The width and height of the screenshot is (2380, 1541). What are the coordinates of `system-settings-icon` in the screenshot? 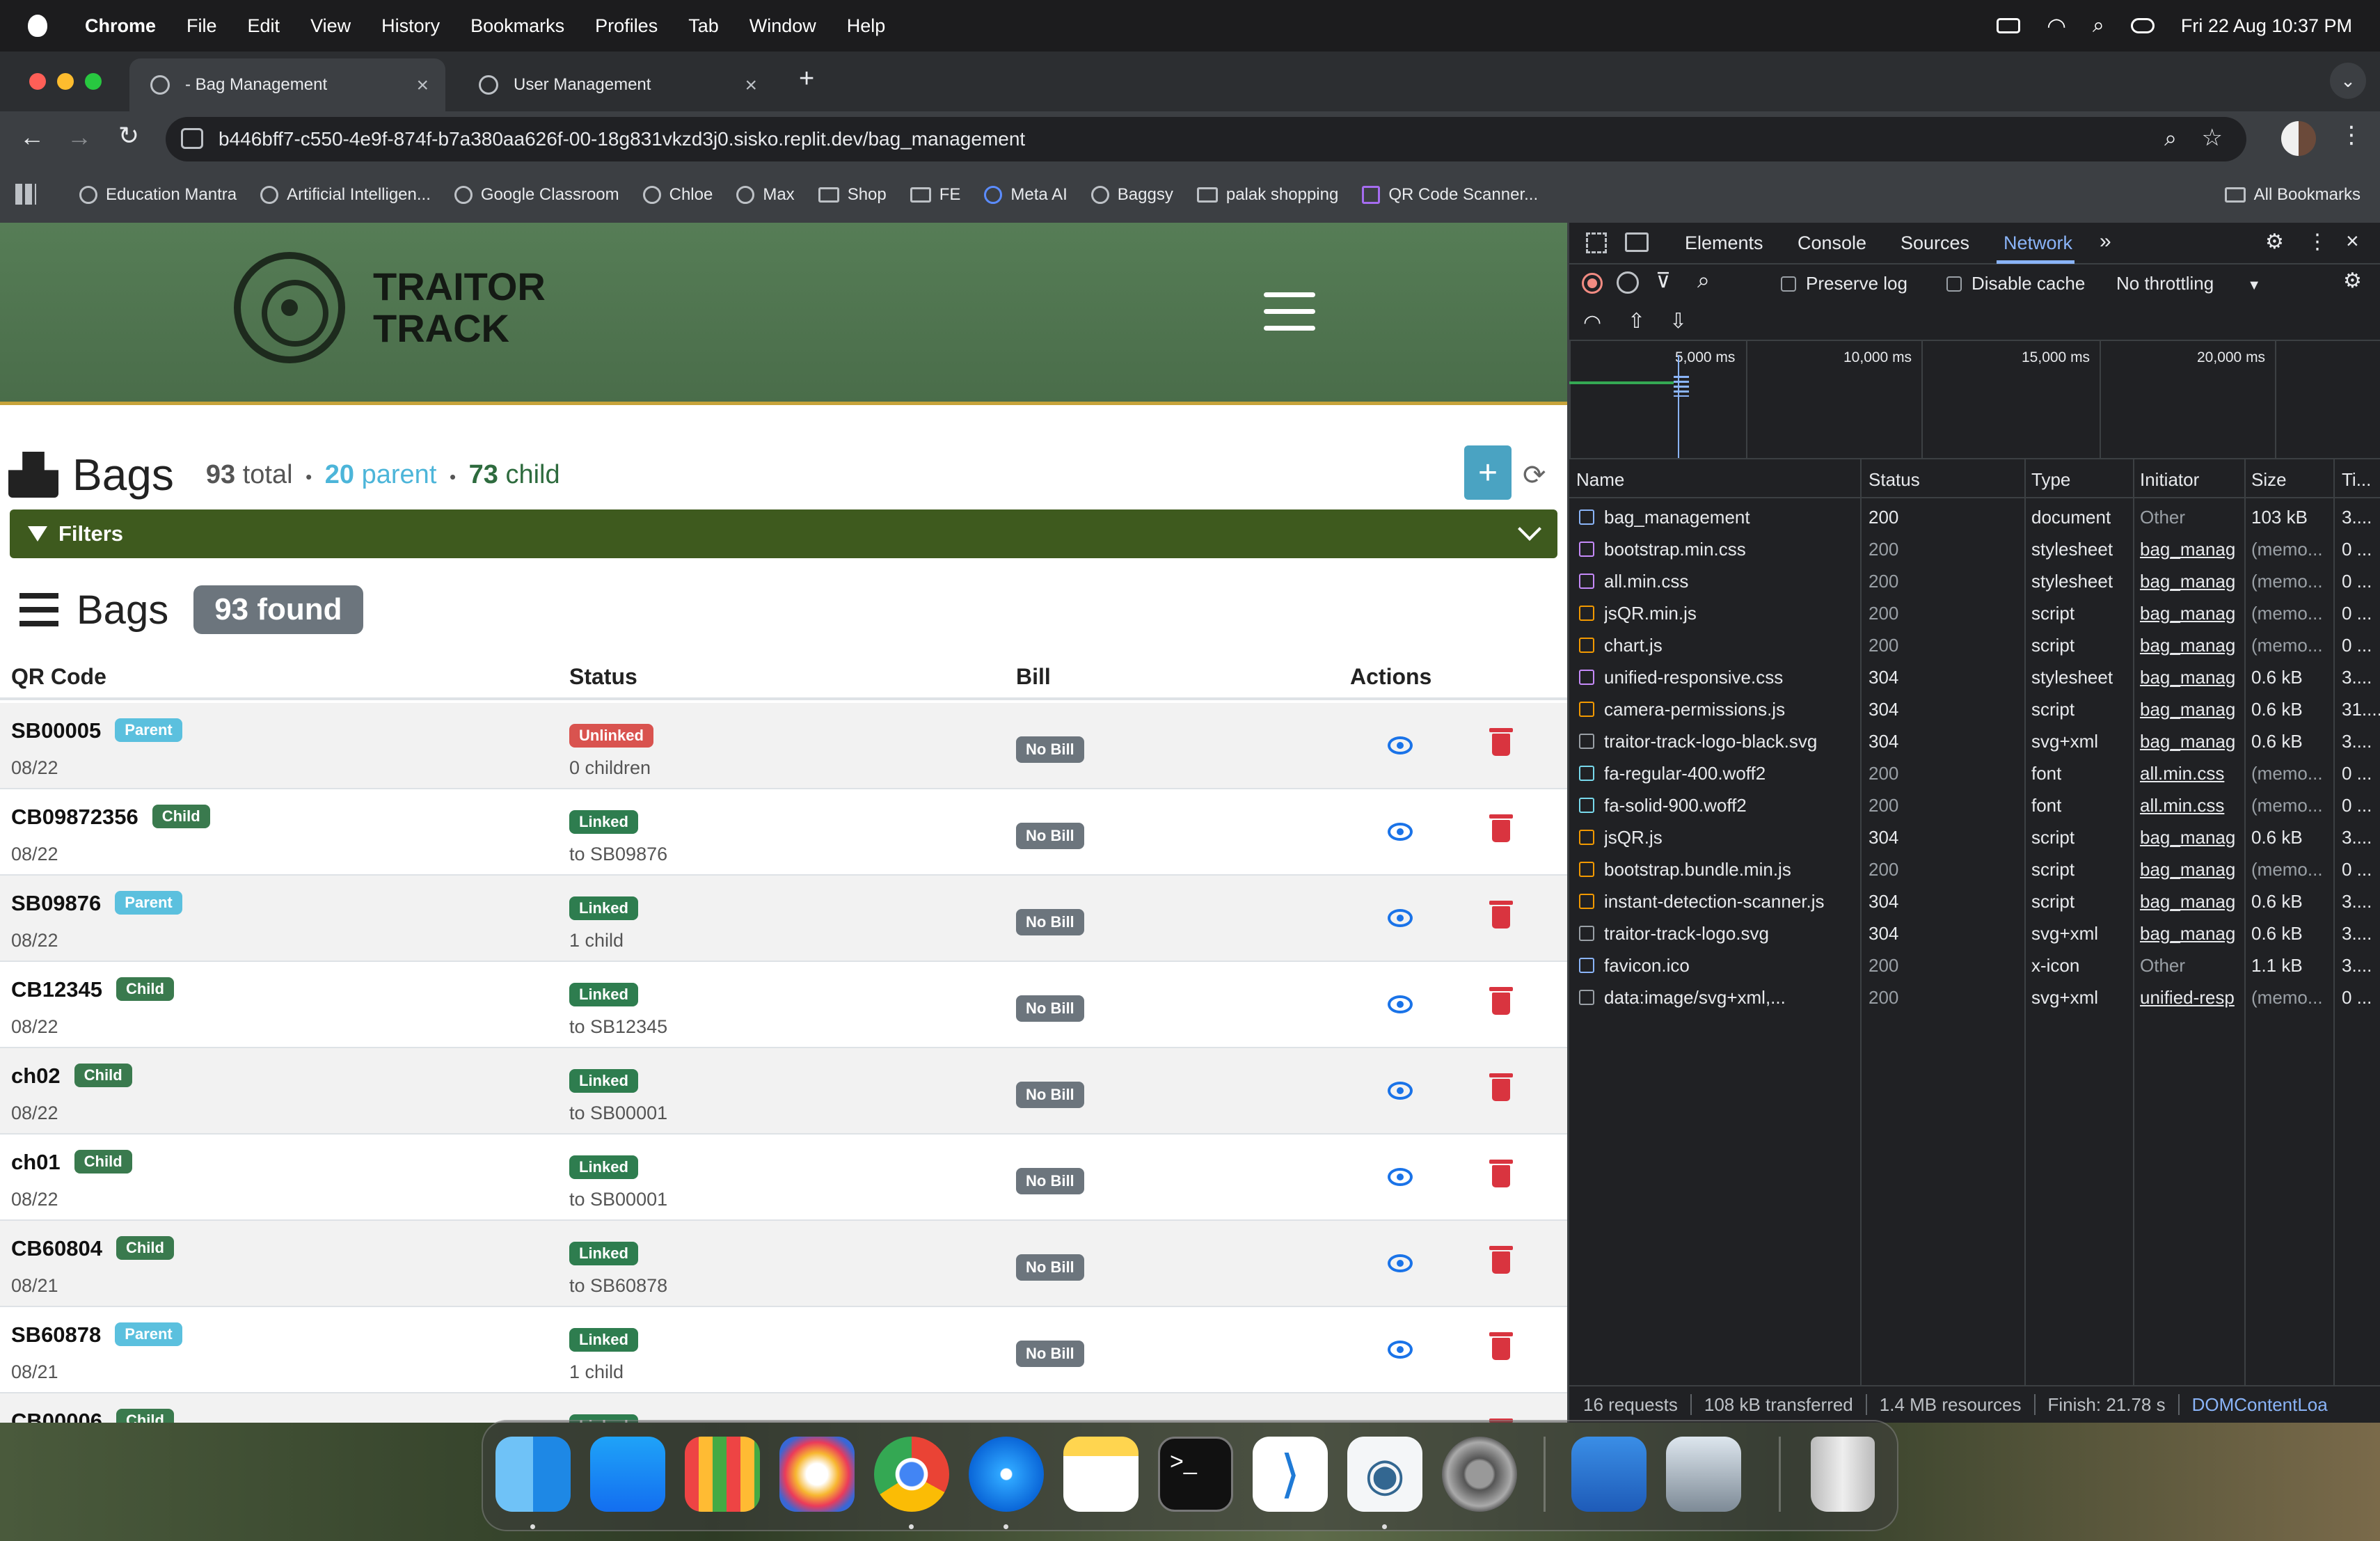 It's located at (1480, 1474).